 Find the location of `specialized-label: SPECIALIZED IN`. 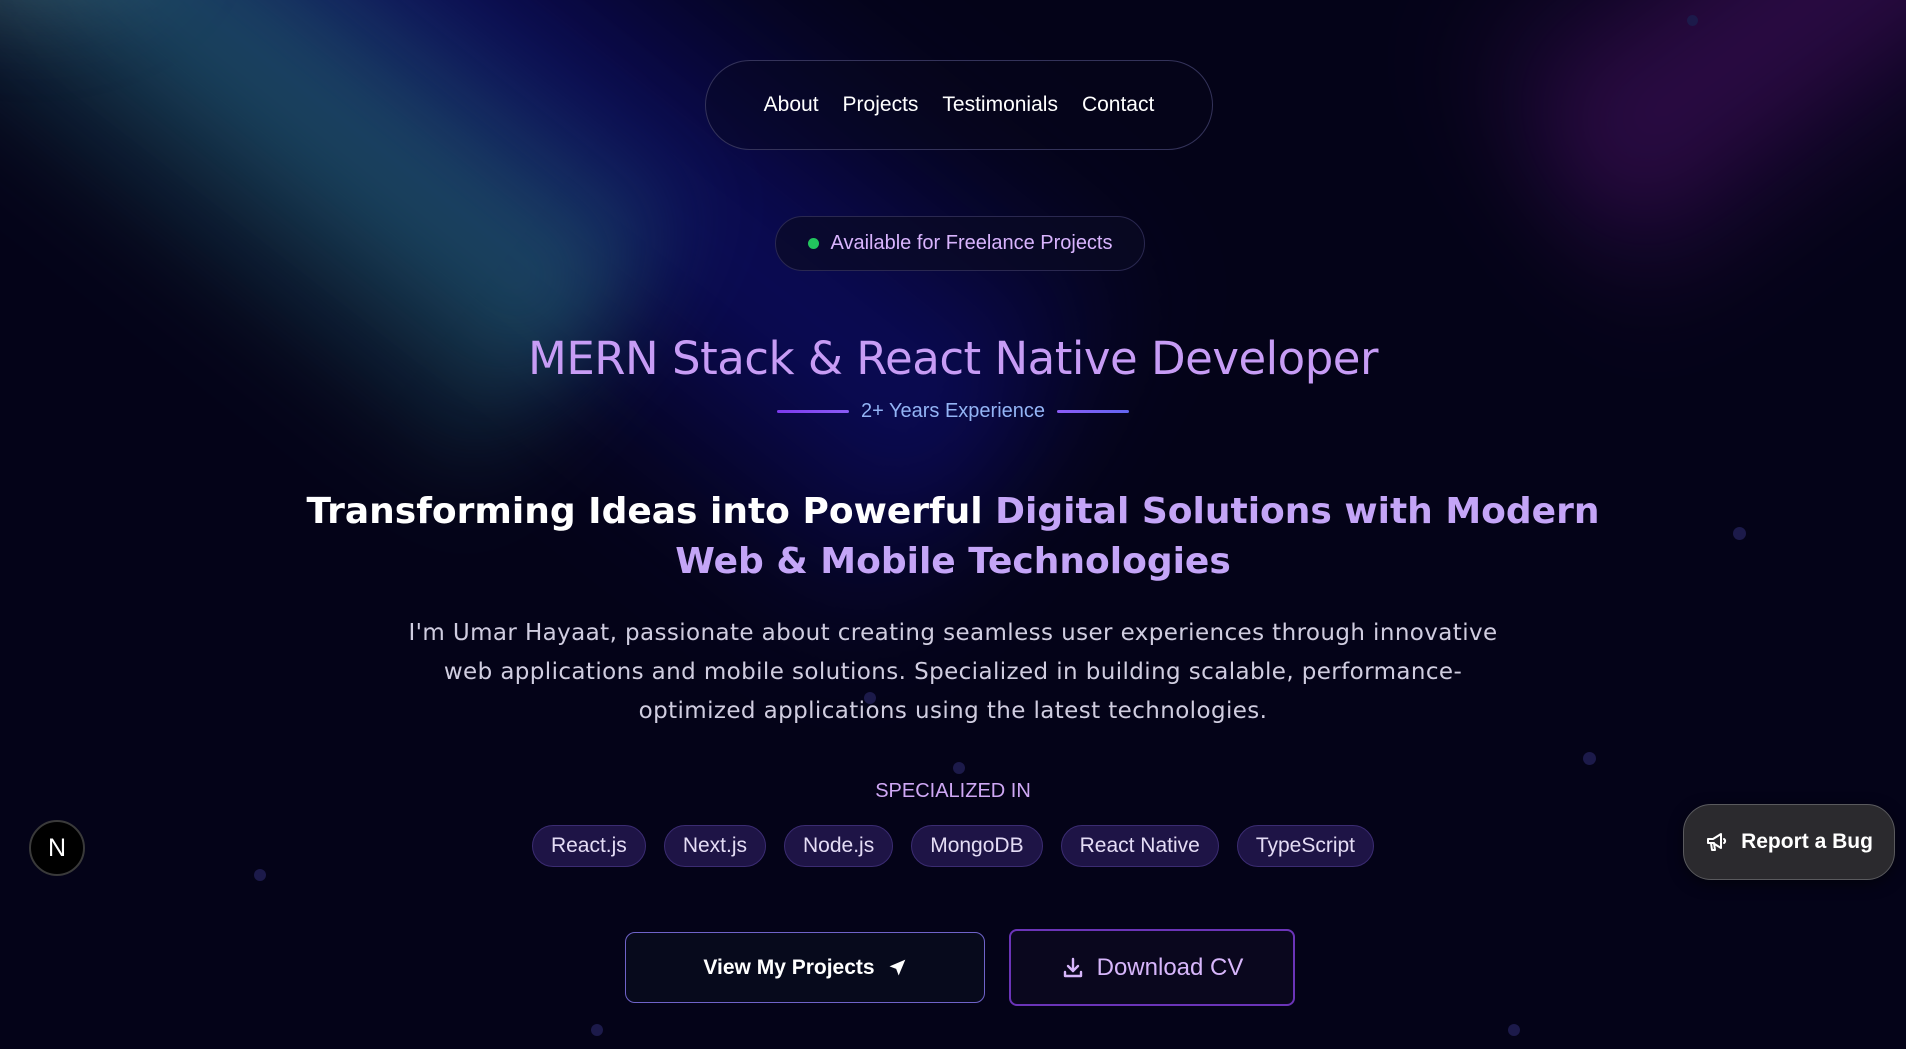

specialized-label: SPECIALIZED IN is located at coordinates (953, 791).